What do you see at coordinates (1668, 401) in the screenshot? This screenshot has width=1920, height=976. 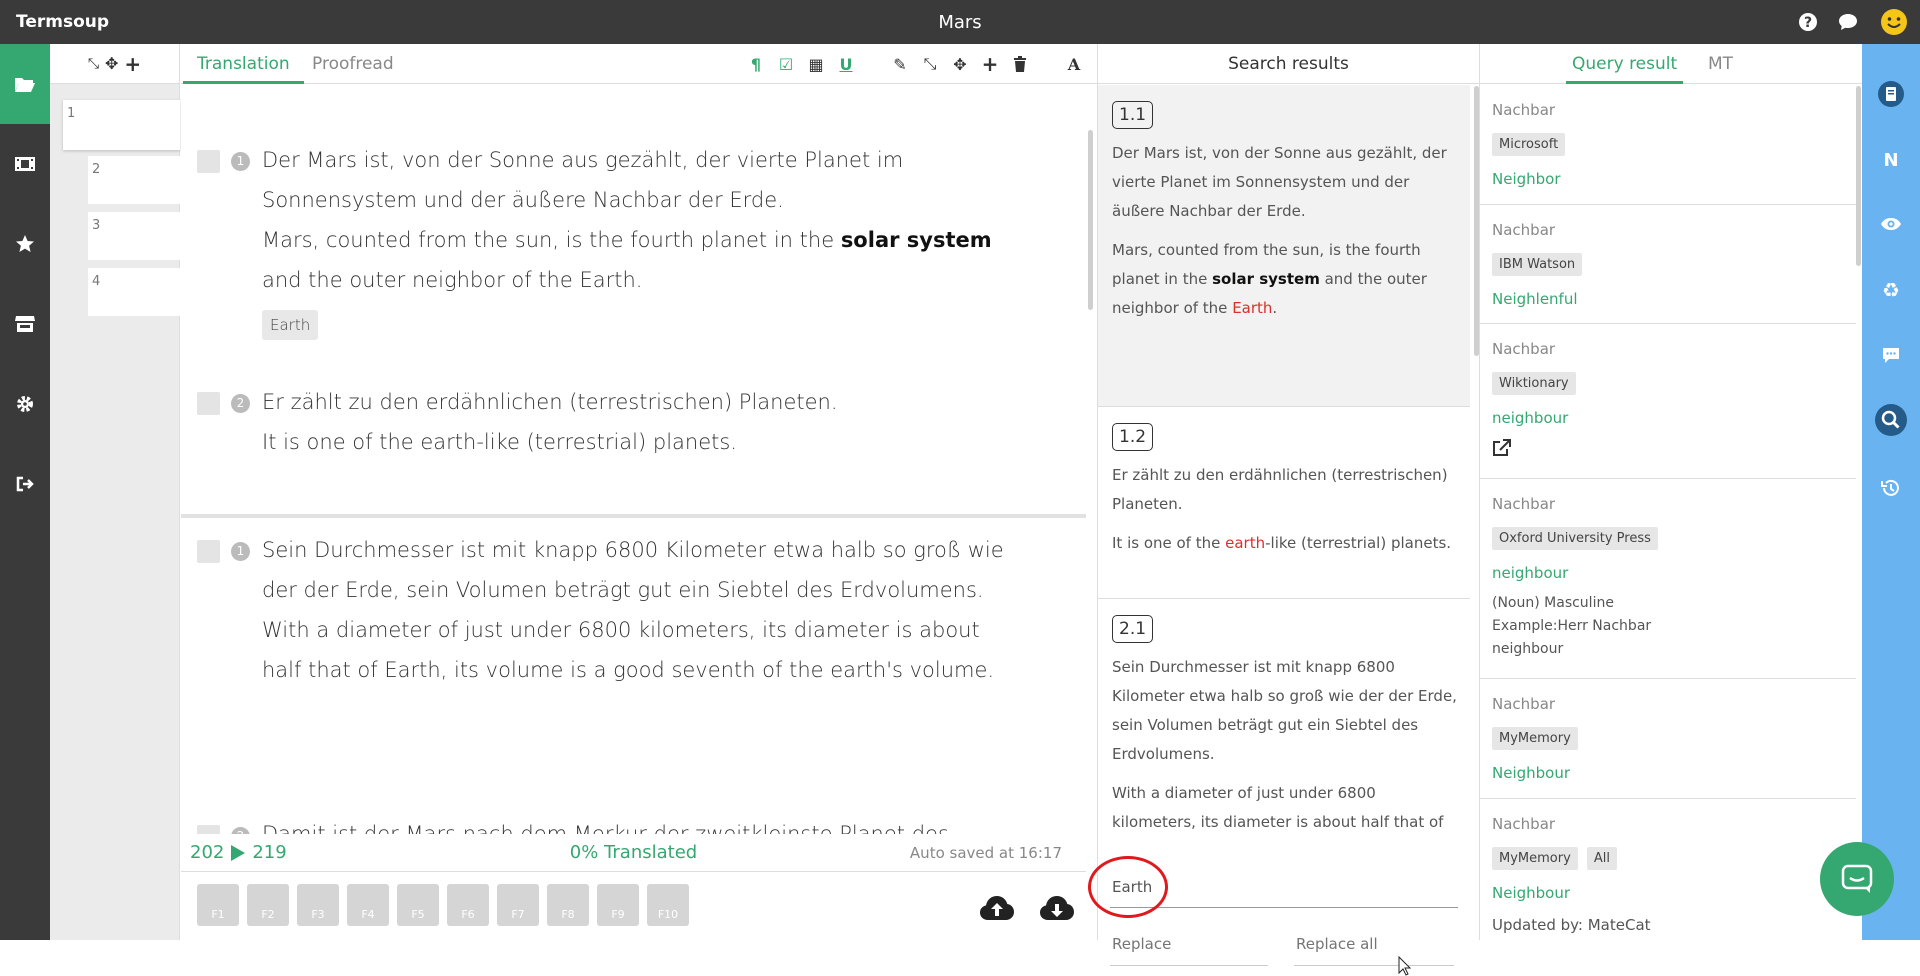 I see `query-result-item: Nachbar Wiktionary neighbour` at bounding box center [1668, 401].